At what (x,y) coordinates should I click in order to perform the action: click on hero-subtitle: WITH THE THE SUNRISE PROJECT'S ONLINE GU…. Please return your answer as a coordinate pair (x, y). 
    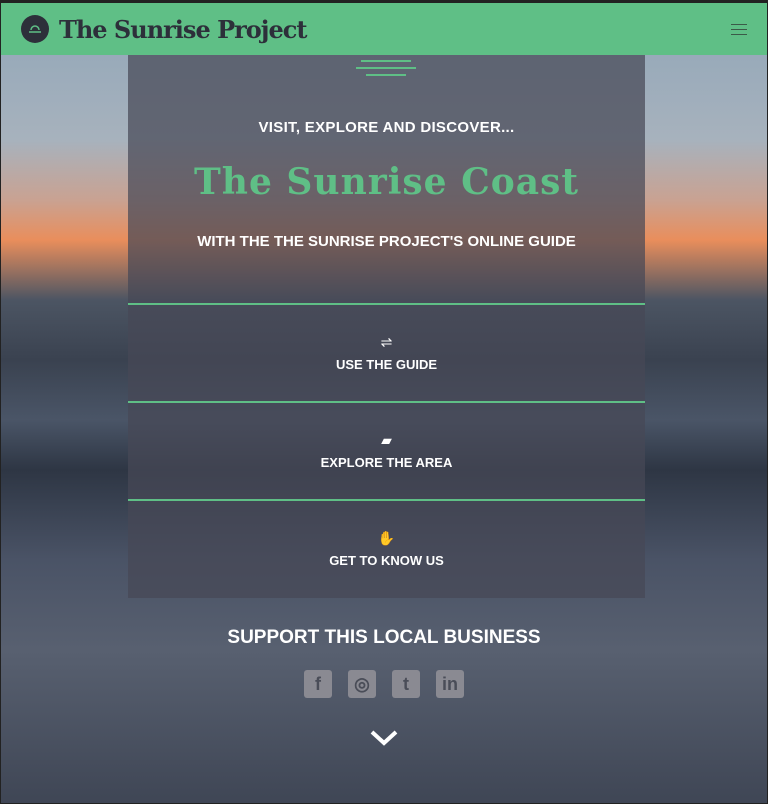
    Looking at the image, I should click on (386, 241).